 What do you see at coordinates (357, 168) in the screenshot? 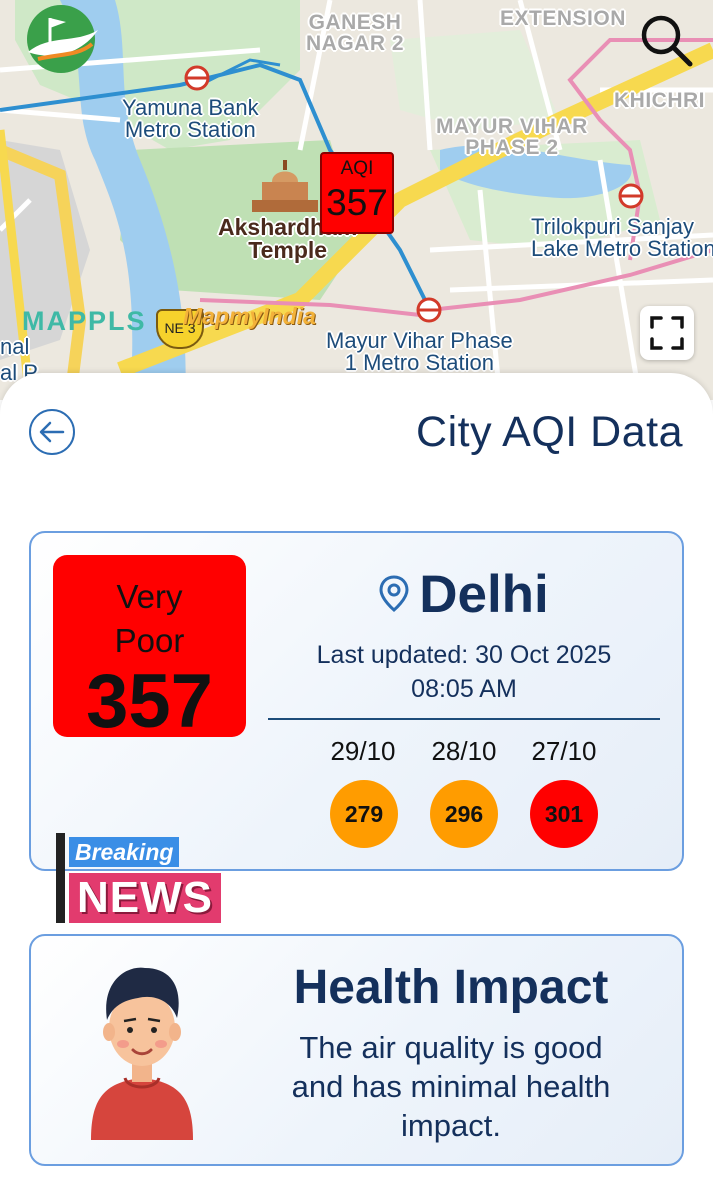
I see `aqi-marker-label: AQI` at bounding box center [357, 168].